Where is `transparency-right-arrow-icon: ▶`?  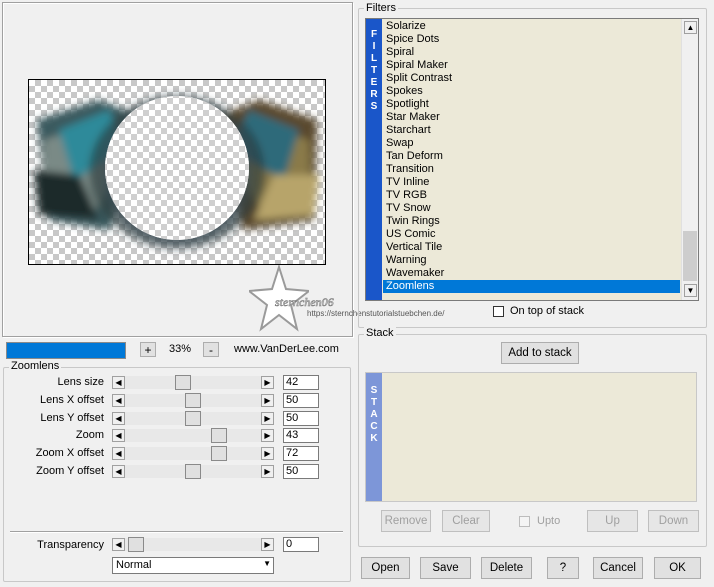 transparency-right-arrow-icon: ▶ is located at coordinates (267, 544).